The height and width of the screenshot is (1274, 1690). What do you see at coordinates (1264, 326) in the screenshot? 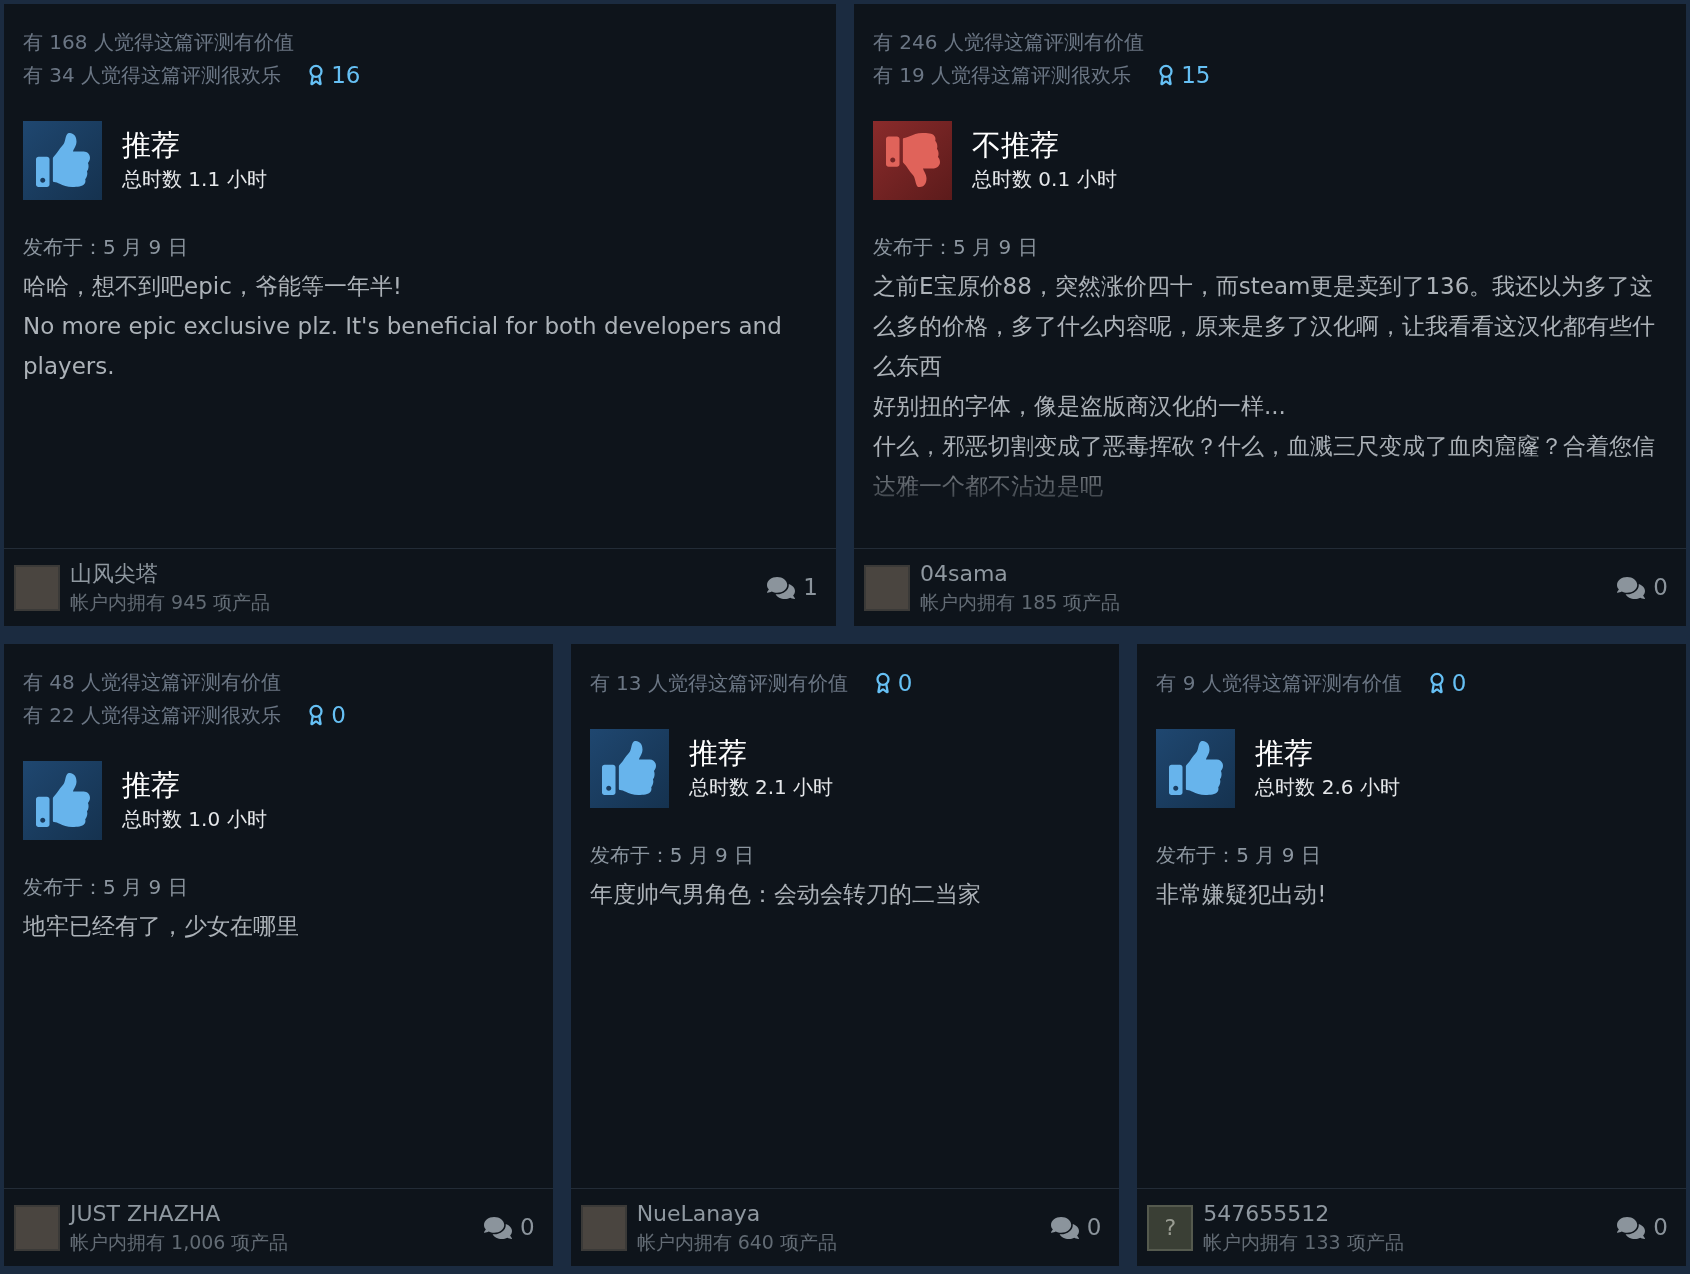
I see `review-text: 之前E宝原价88，突然涨价四十，而steam更是卖到了136。我还以为多了这么多的价格，多了什么内容呢，原来是多了汉化啊，让我看看这汉化都有些什么东西` at bounding box center [1264, 326].